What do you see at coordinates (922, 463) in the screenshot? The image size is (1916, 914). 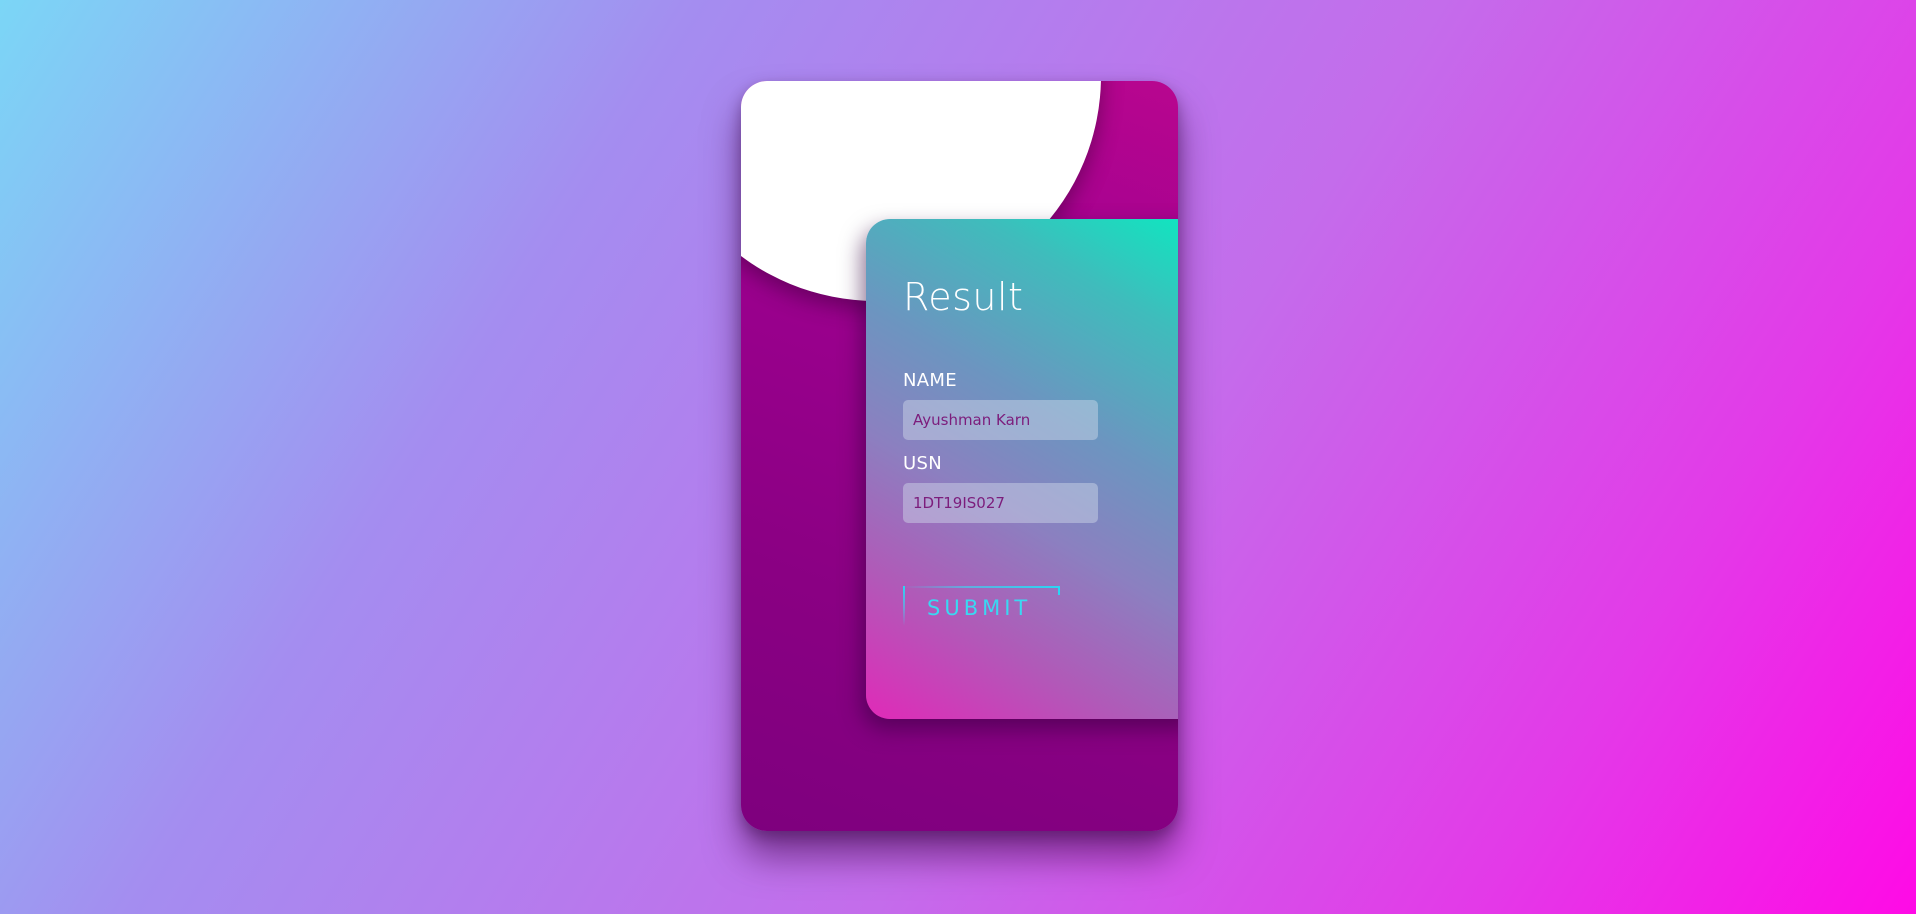 I see `usn-label: USN` at bounding box center [922, 463].